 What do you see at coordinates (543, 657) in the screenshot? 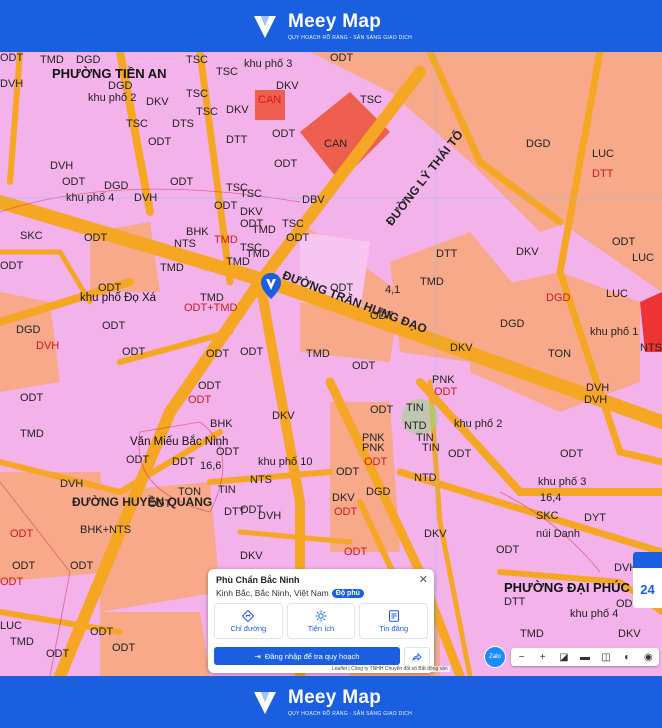
I see `zoom-in-icon: +` at bounding box center [543, 657].